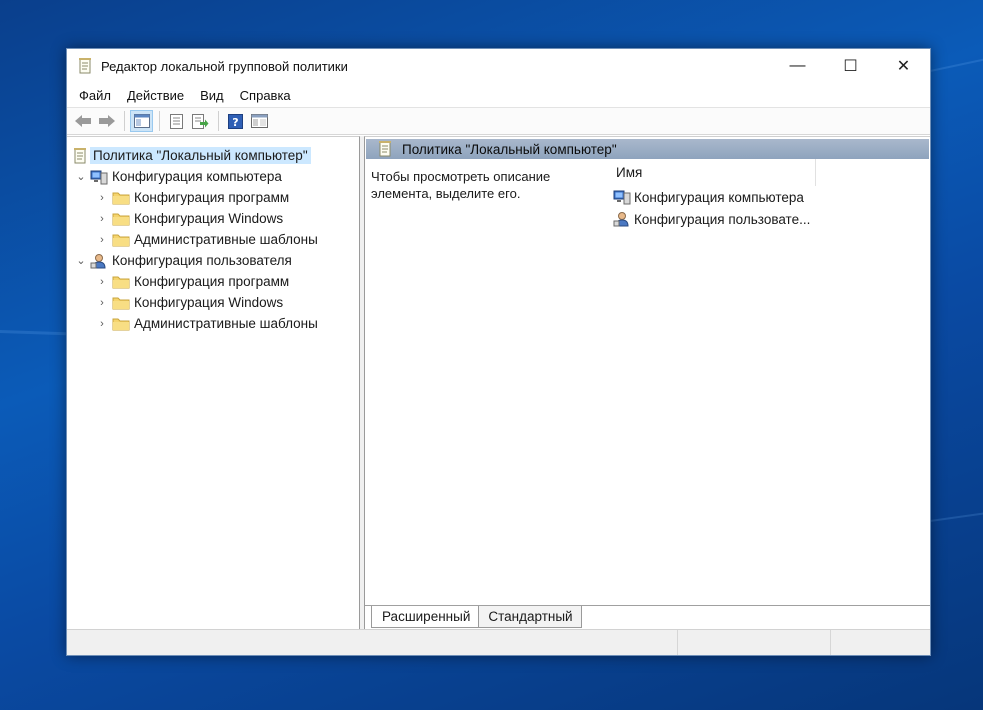 The width and height of the screenshot is (983, 710). I want to click on gpedit-app-icon, so click(85, 66).